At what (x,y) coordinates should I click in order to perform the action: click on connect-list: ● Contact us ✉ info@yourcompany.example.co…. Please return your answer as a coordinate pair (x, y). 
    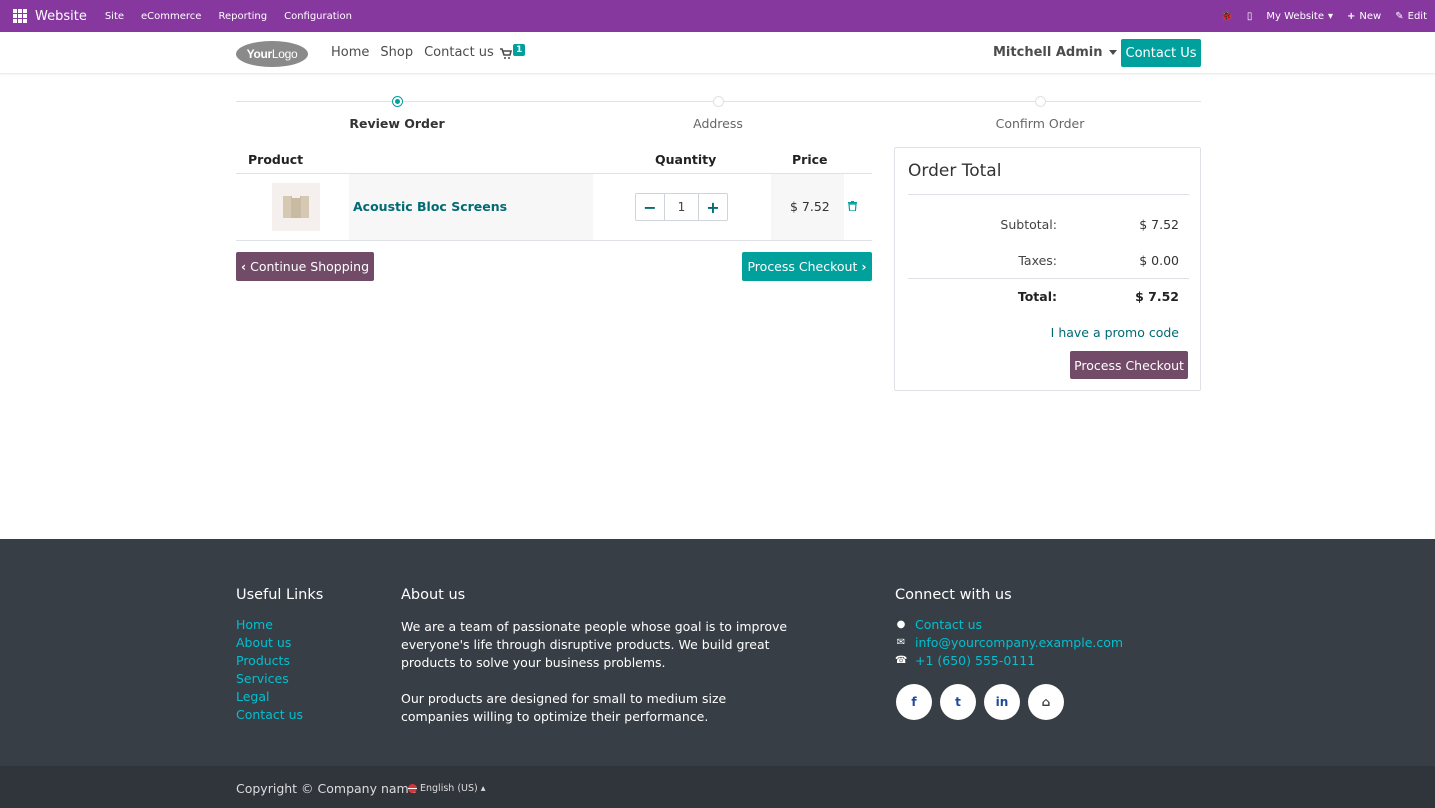
    Looking at the image, I should click on (1009, 643).